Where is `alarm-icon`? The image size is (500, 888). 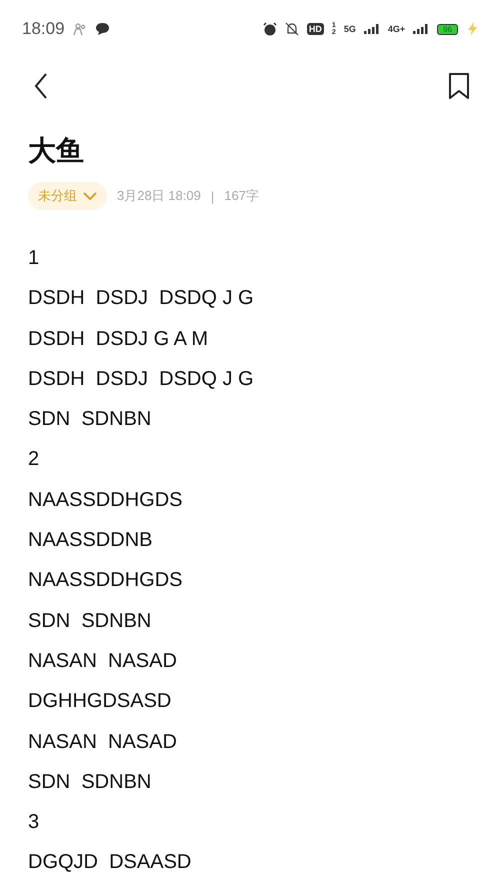 alarm-icon is located at coordinates (269, 29).